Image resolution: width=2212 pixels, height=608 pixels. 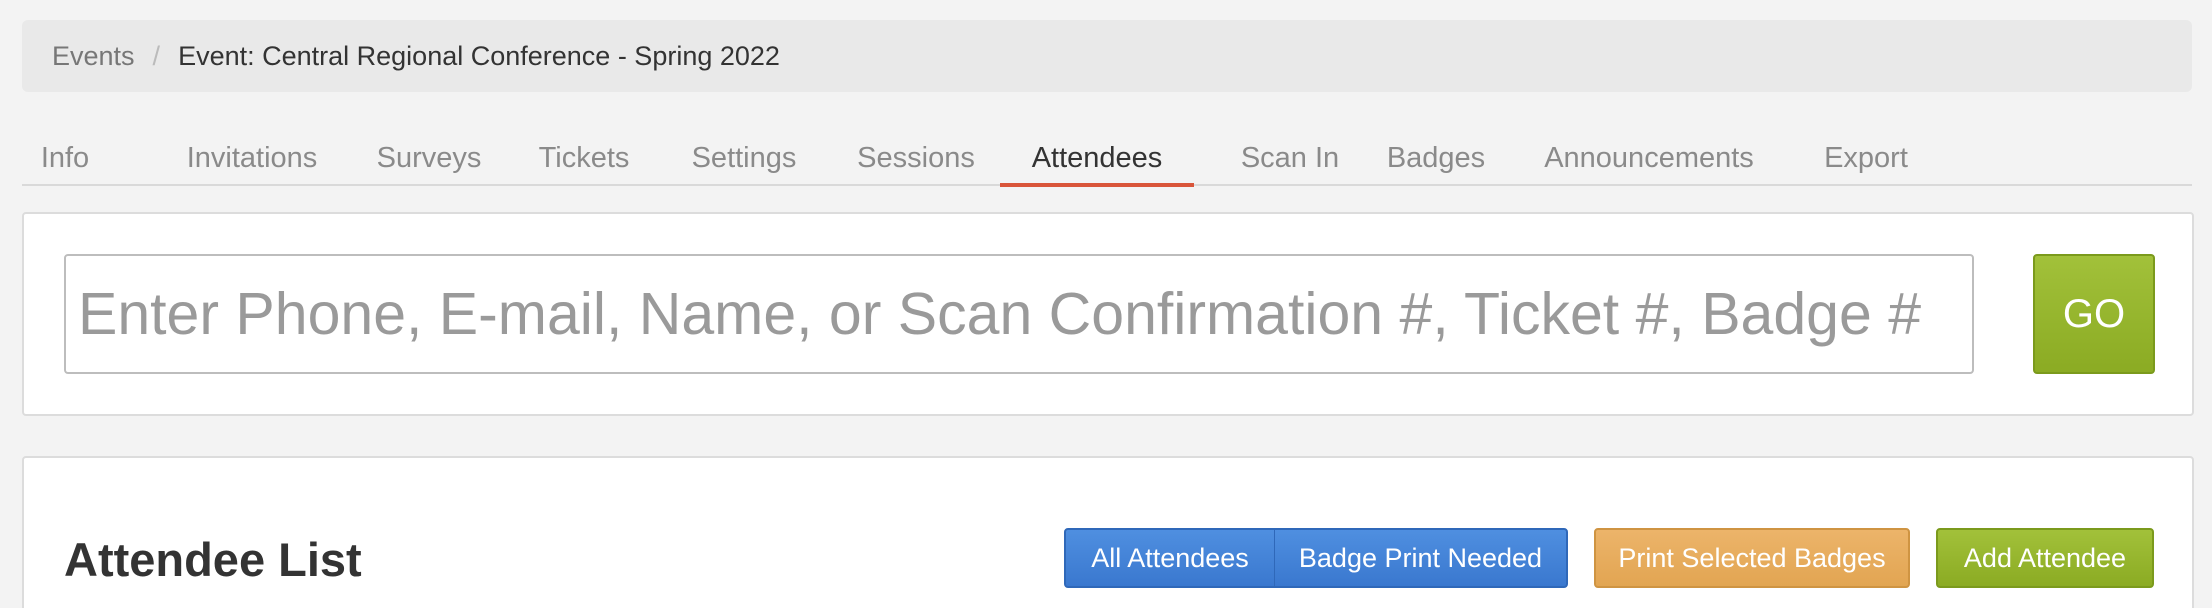 I want to click on breadcrumb-events-link: Events, so click(x=93, y=56).